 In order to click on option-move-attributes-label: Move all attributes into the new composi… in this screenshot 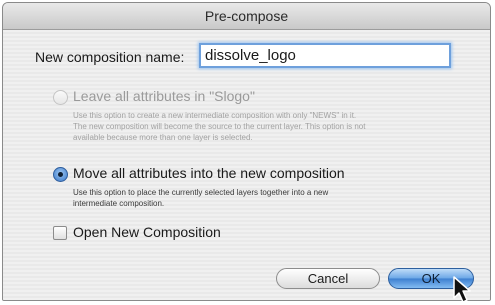, I will do `click(209, 173)`.